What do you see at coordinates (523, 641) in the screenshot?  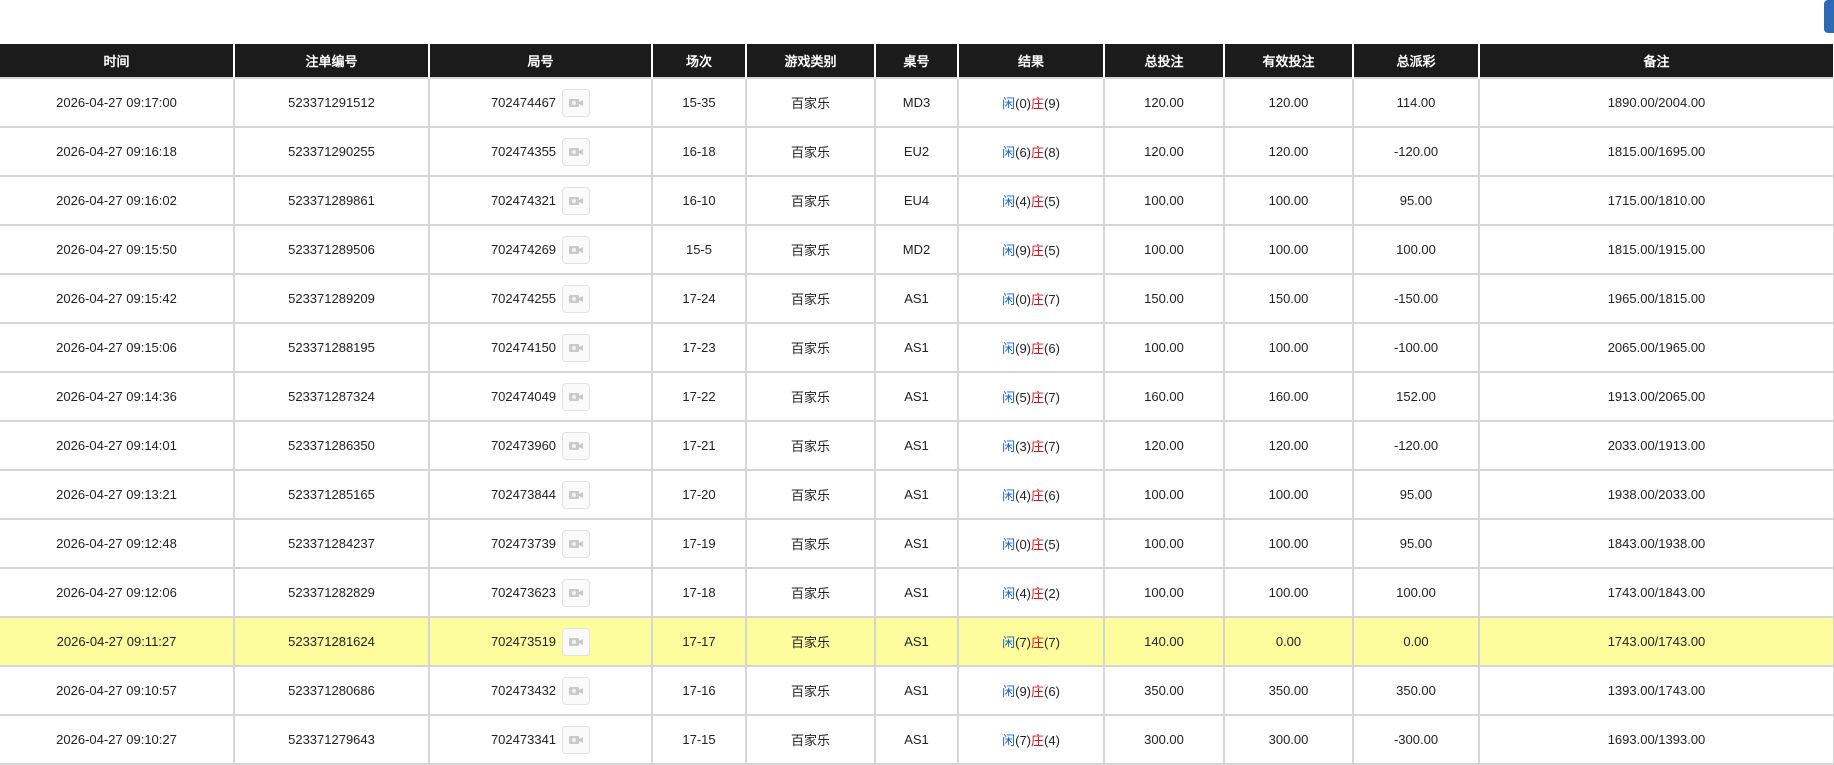 I see `round-number: 702473519` at bounding box center [523, 641].